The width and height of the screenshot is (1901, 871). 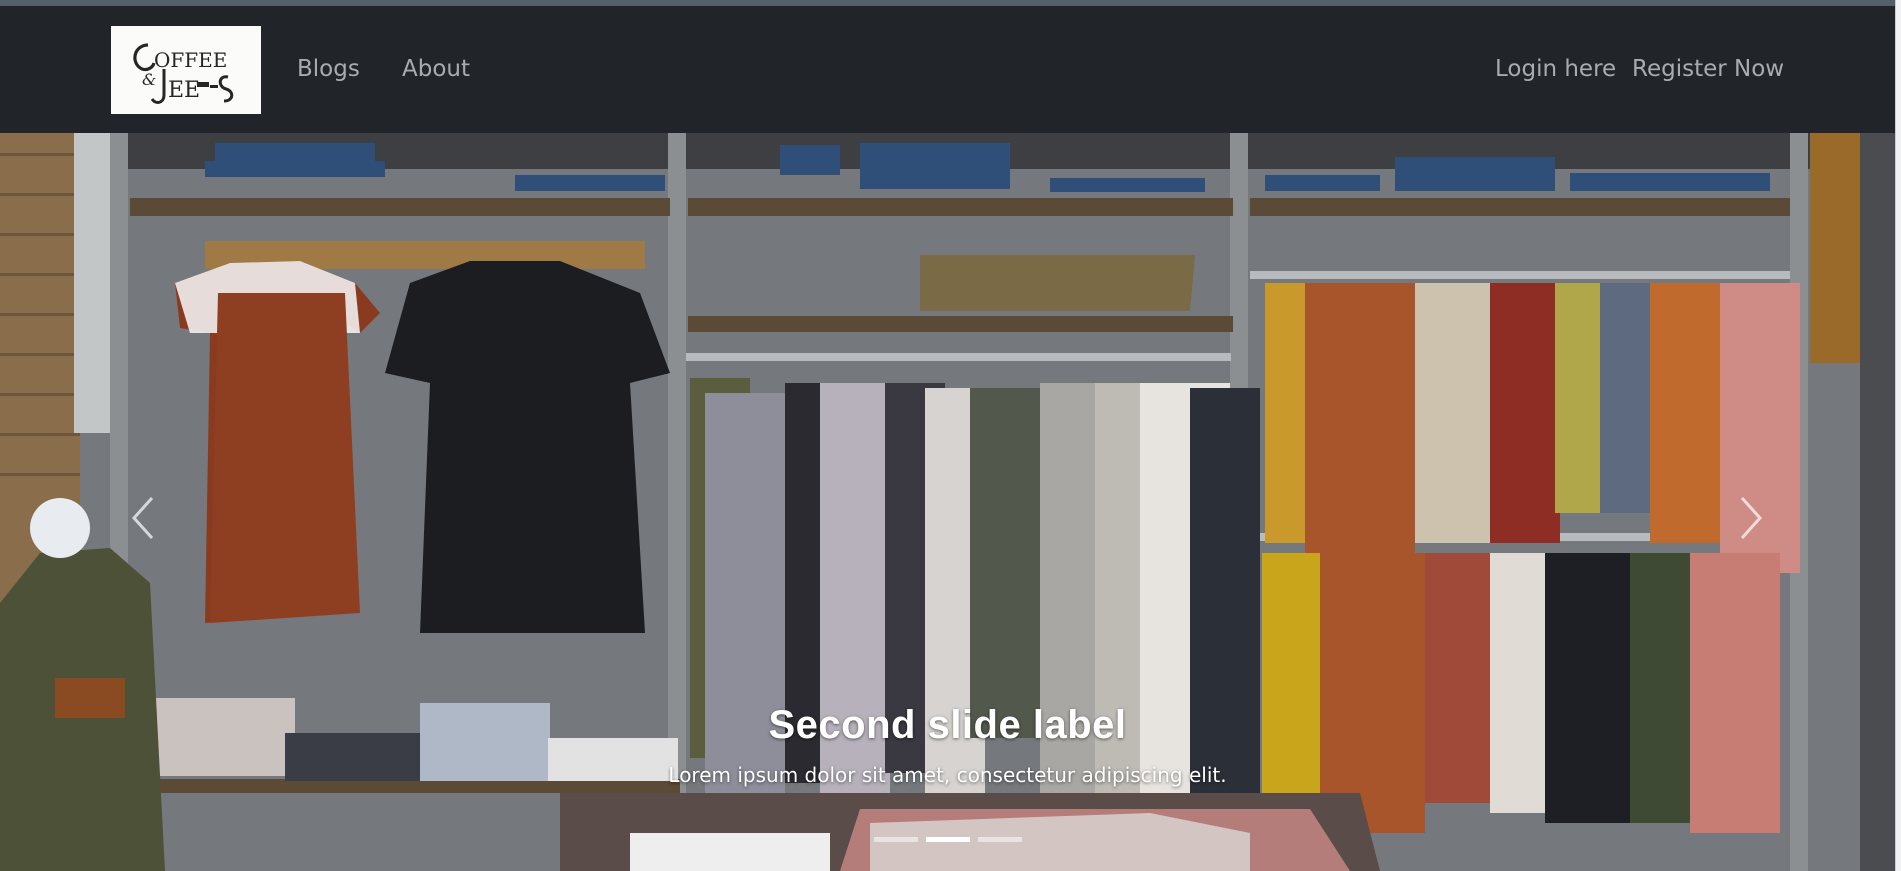 I want to click on brand-logo: OFFEE & EE, so click(x=186, y=70).